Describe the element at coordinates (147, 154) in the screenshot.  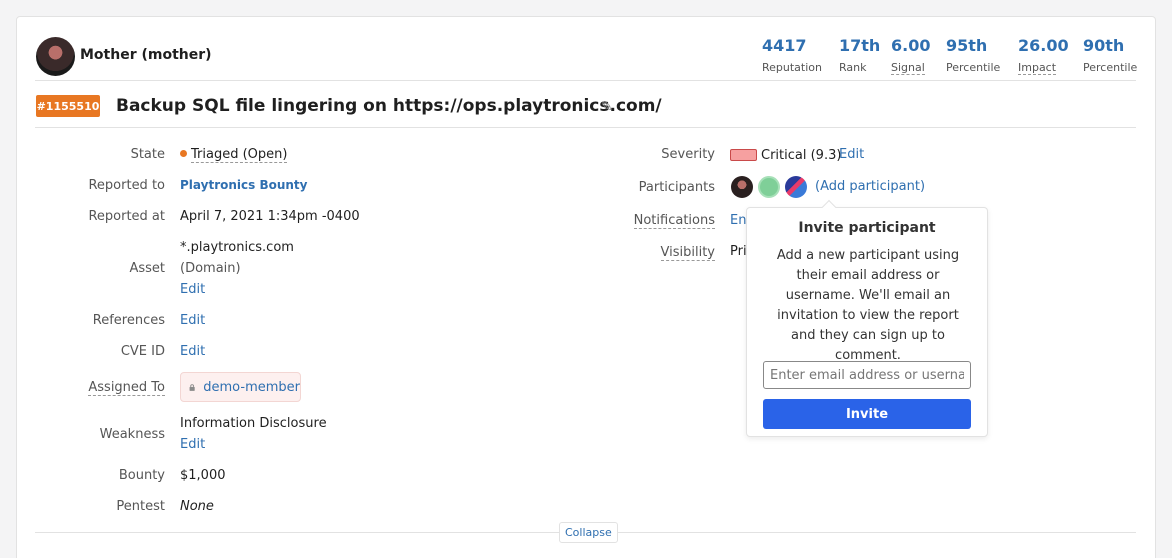
I see `state-label: State` at that location.